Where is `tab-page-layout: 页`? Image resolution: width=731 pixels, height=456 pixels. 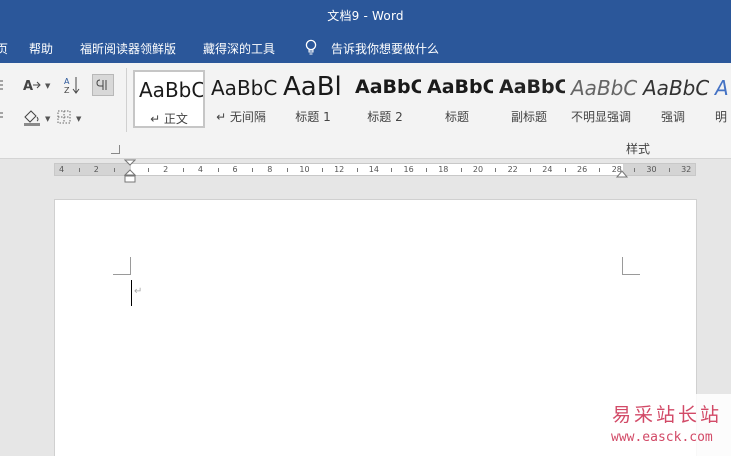
tab-page-layout: 页 is located at coordinates (4, 48).